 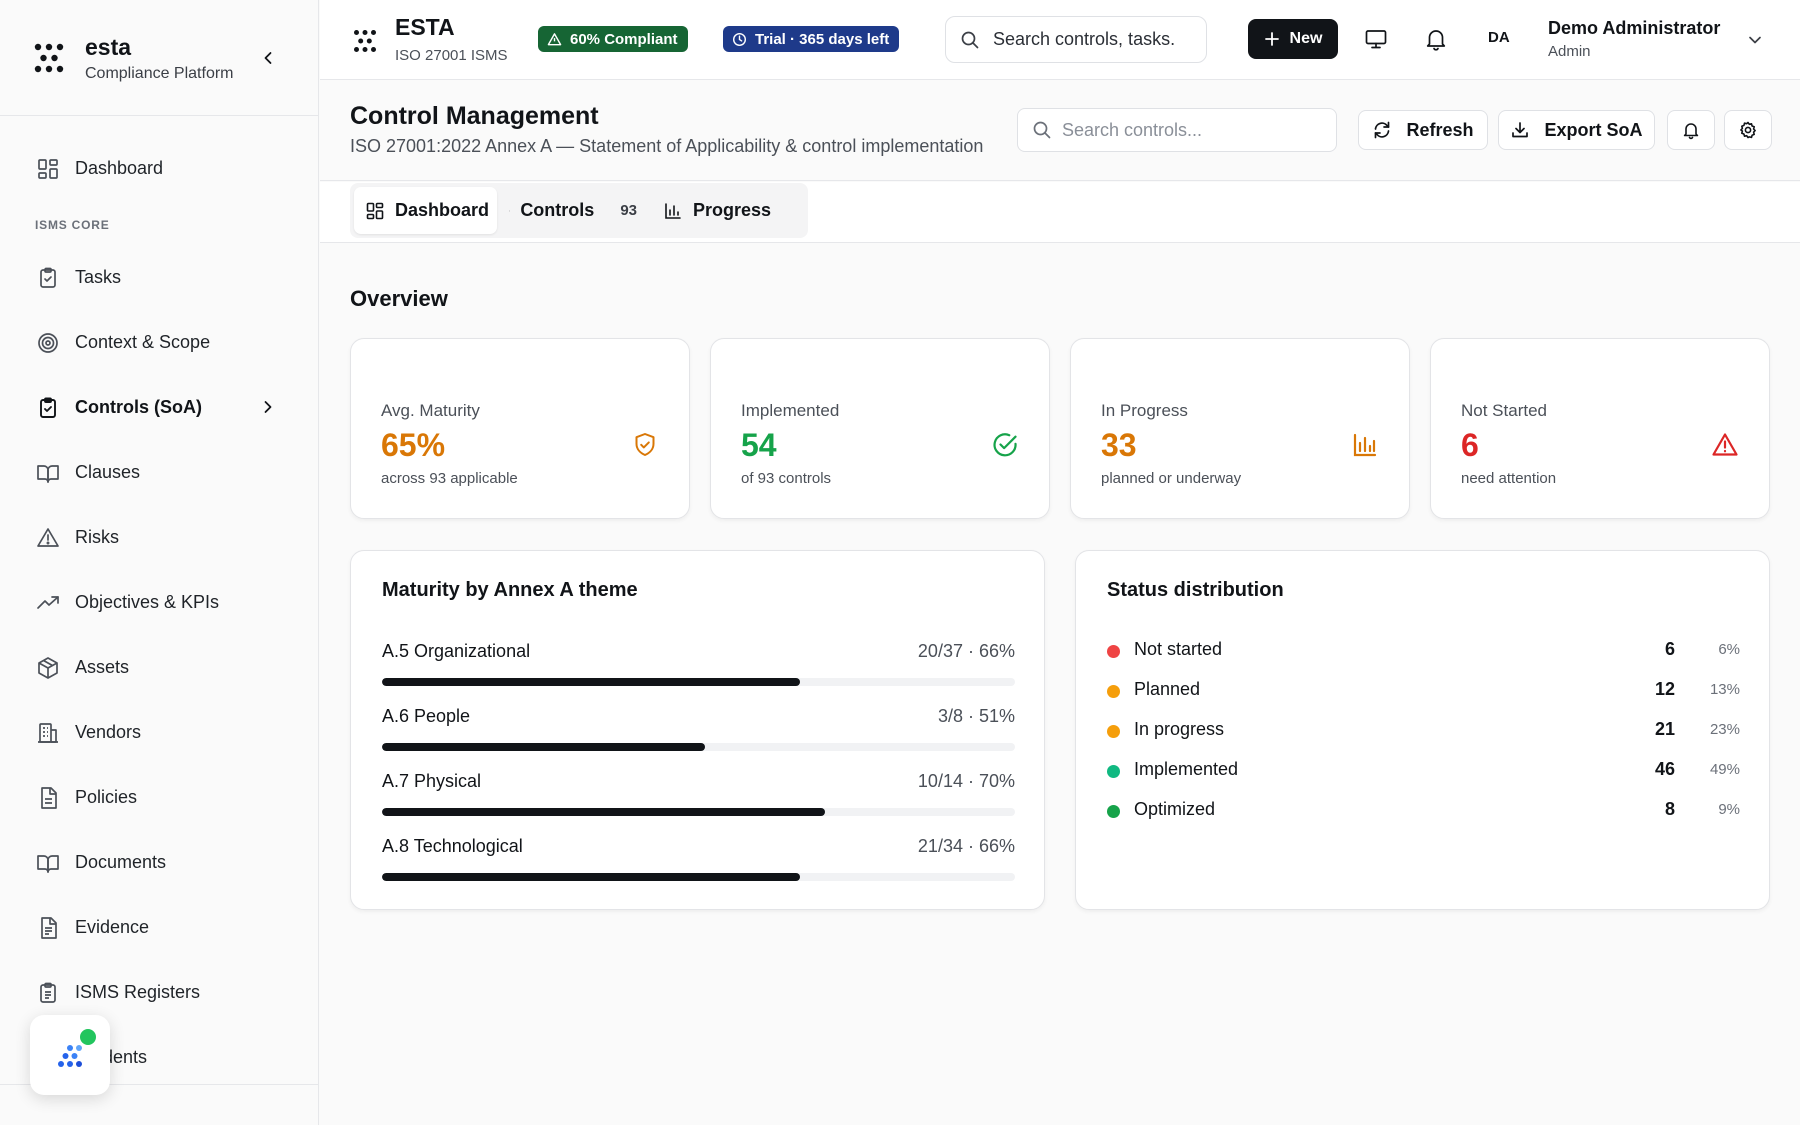 What do you see at coordinates (1179, 729) in the screenshot?
I see `status-name: In progress` at bounding box center [1179, 729].